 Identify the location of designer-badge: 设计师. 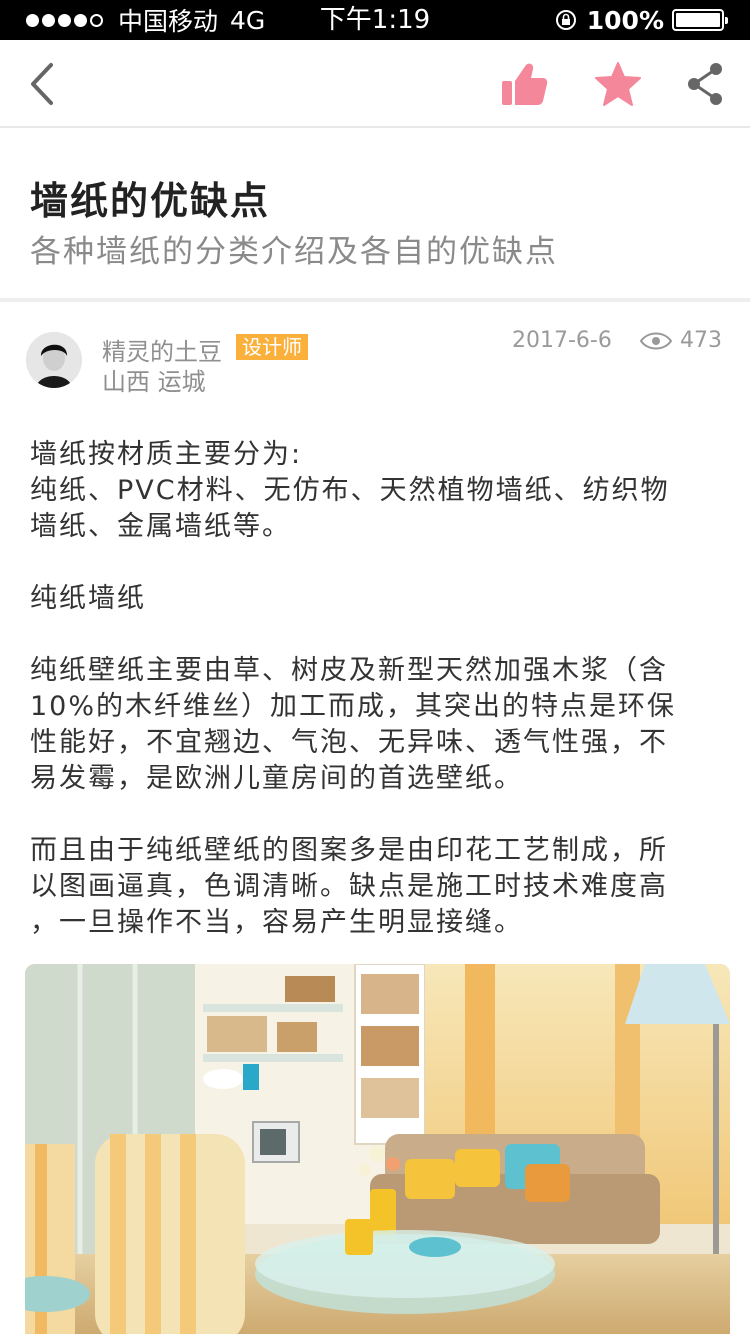
(272, 347).